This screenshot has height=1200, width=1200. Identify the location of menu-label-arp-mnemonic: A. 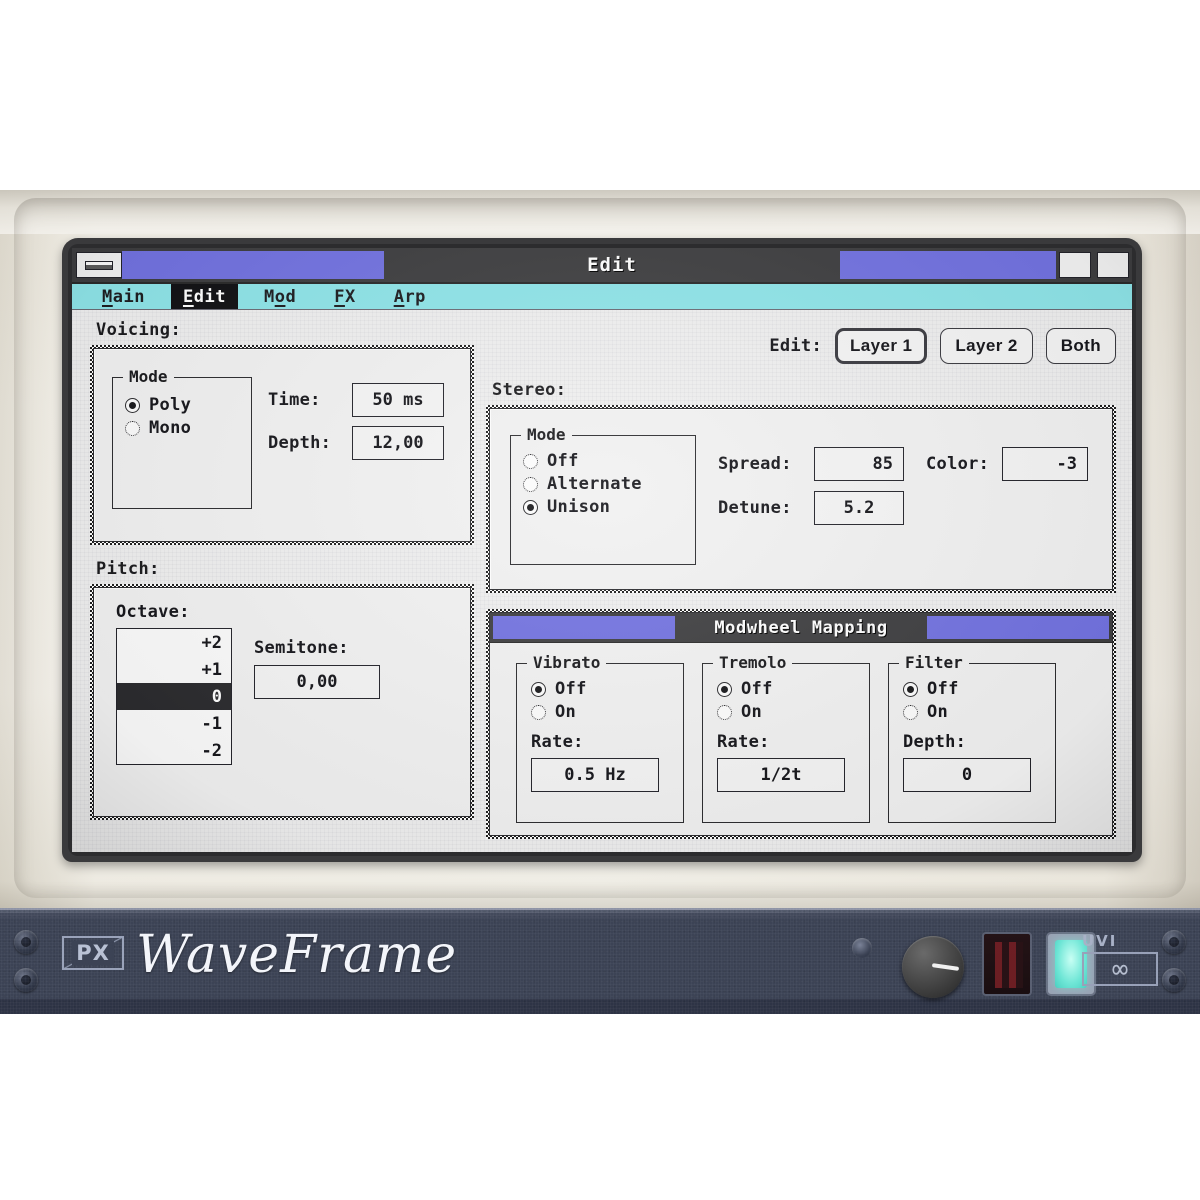
(399, 296).